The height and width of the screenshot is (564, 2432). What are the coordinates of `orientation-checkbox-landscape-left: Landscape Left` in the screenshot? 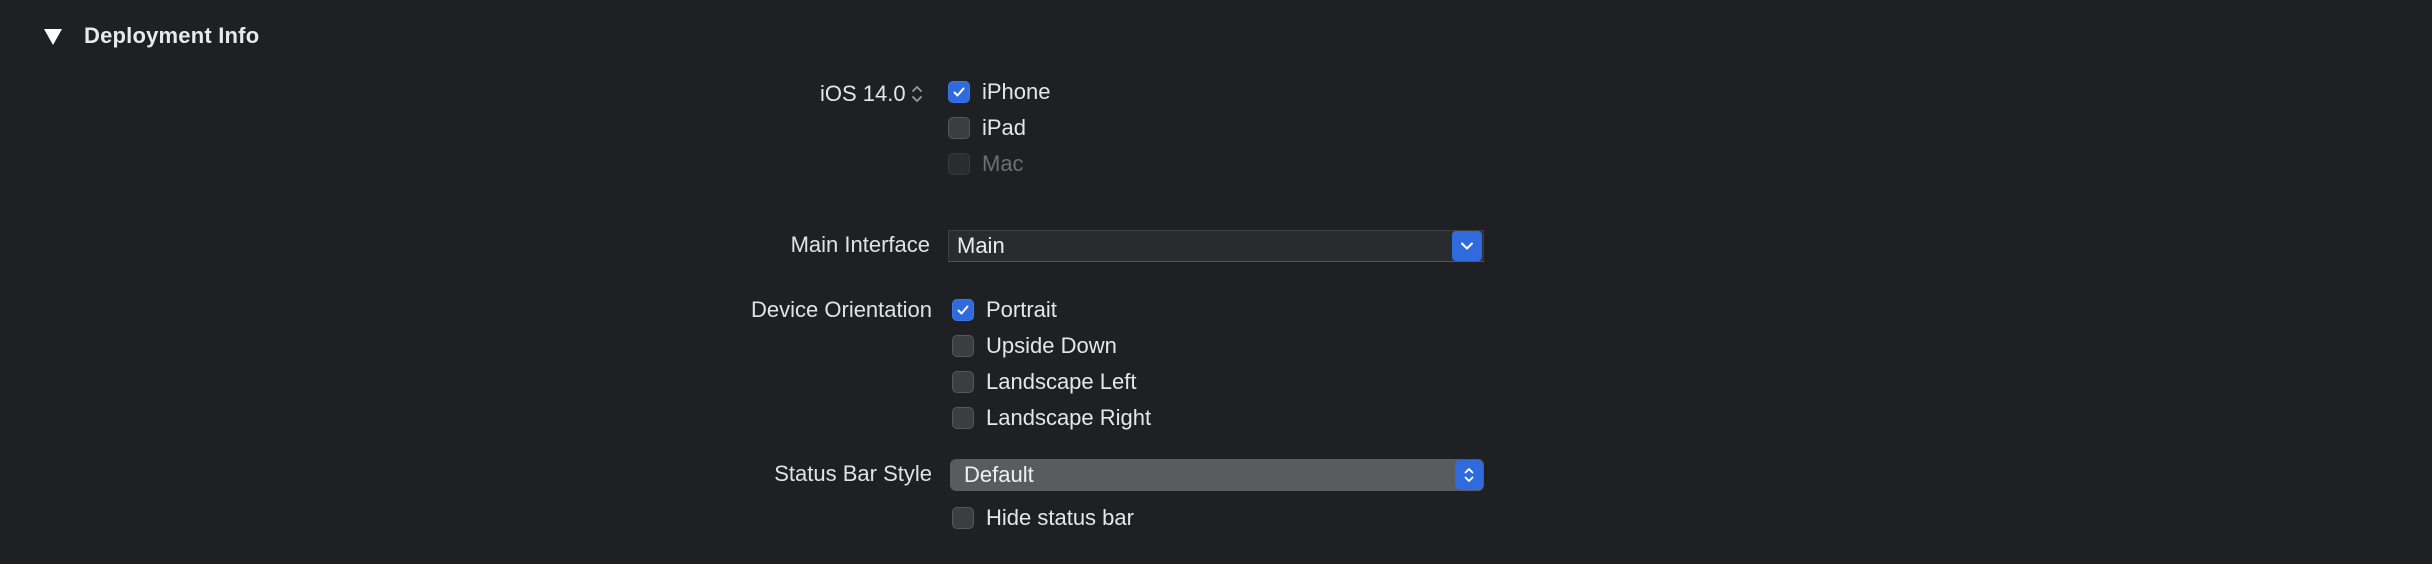 It's located at (1044, 382).